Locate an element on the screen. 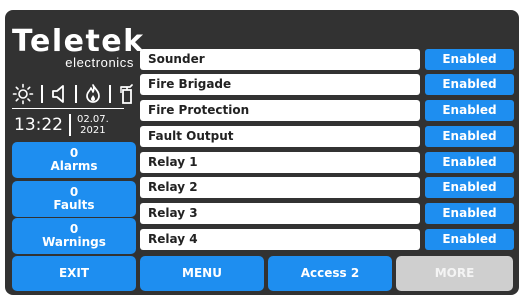  alarms-button: 0 Alarms is located at coordinates (74, 160).